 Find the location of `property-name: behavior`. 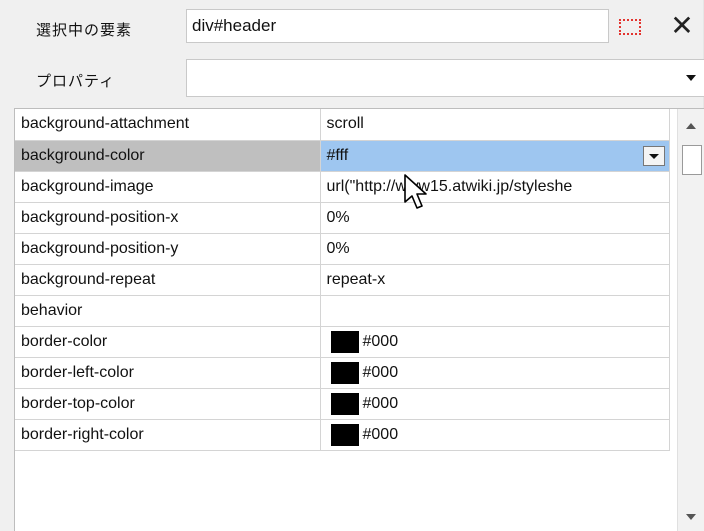

property-name: behavior is located at coordinates (168, 311).